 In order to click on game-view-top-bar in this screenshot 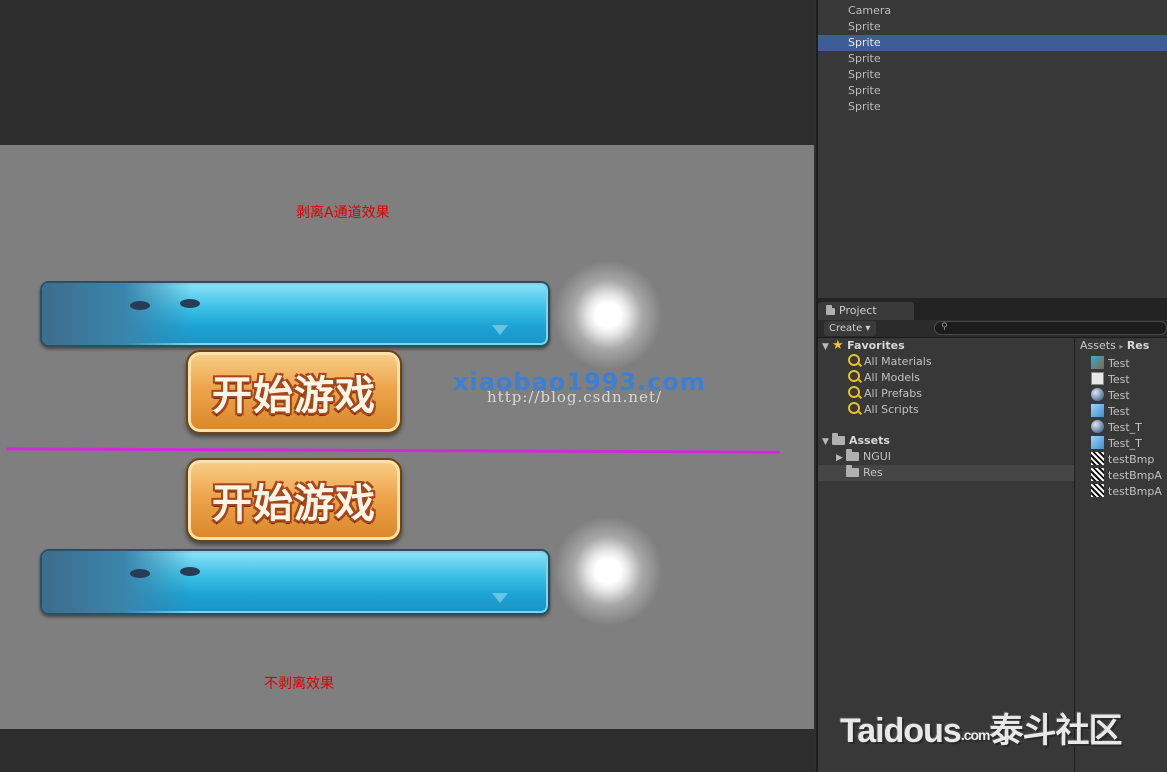, I will do `click(407, 72)`.